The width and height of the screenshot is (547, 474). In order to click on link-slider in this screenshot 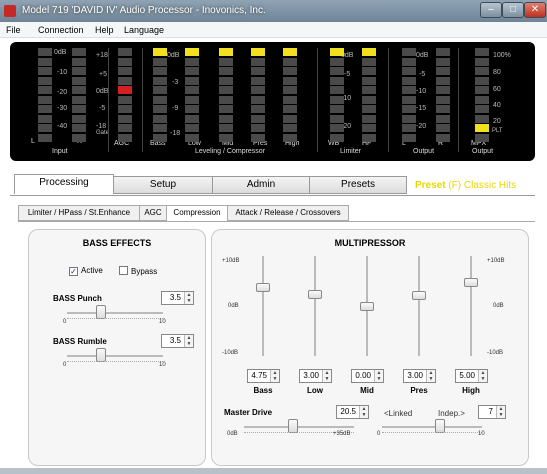, I will do `click(440, 426)`.